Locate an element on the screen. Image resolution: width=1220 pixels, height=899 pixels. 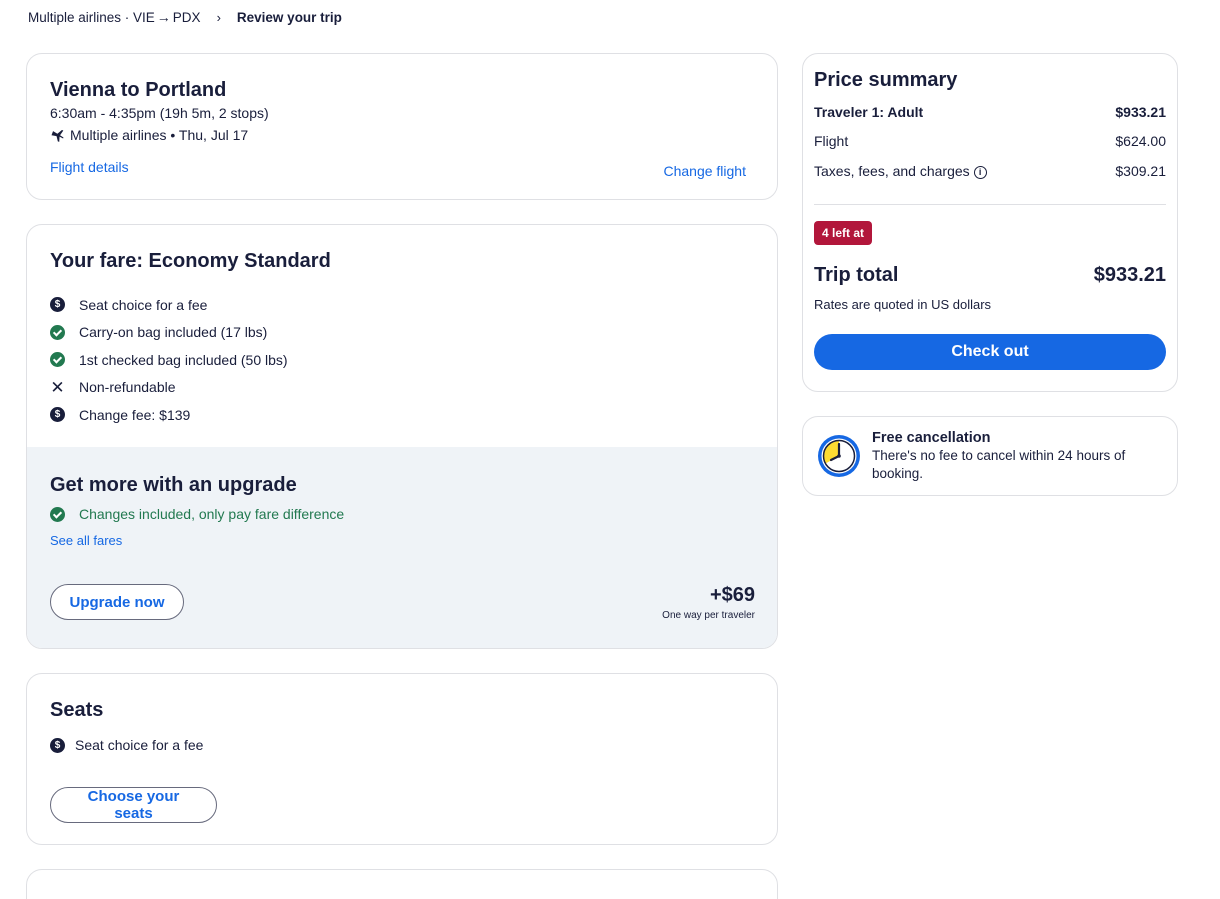
upgrade-price: +$69 One way per traveler is located at coordinates (708, 603).